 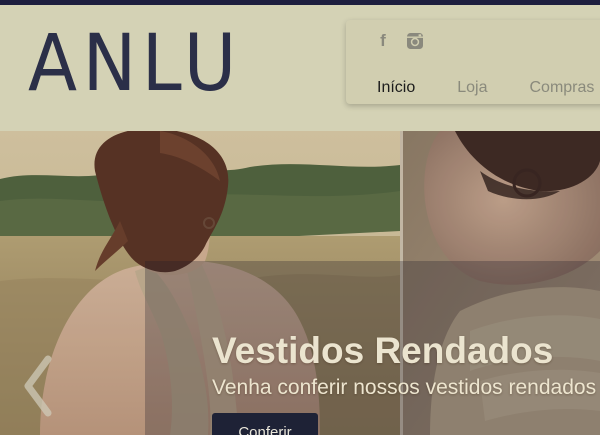 I want to click on nav-item-inicio: Início, so click(x=396, y=88).